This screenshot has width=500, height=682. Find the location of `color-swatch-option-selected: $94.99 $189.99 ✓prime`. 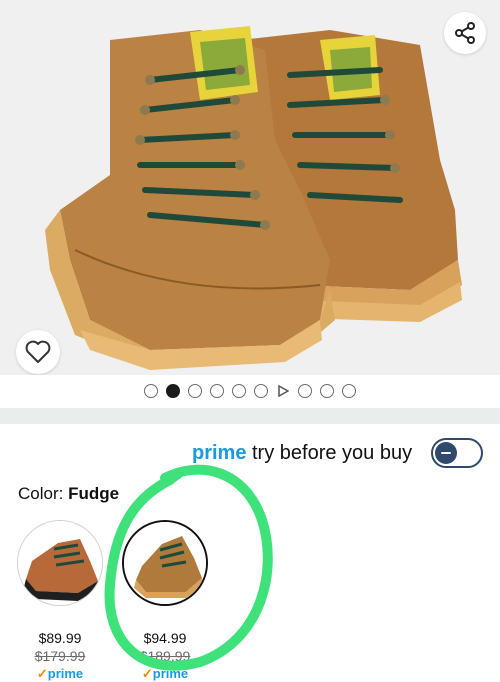

color-swatch-option-selected: $94.99 $189.99 ✓prime is located at coordinates (165, 601).